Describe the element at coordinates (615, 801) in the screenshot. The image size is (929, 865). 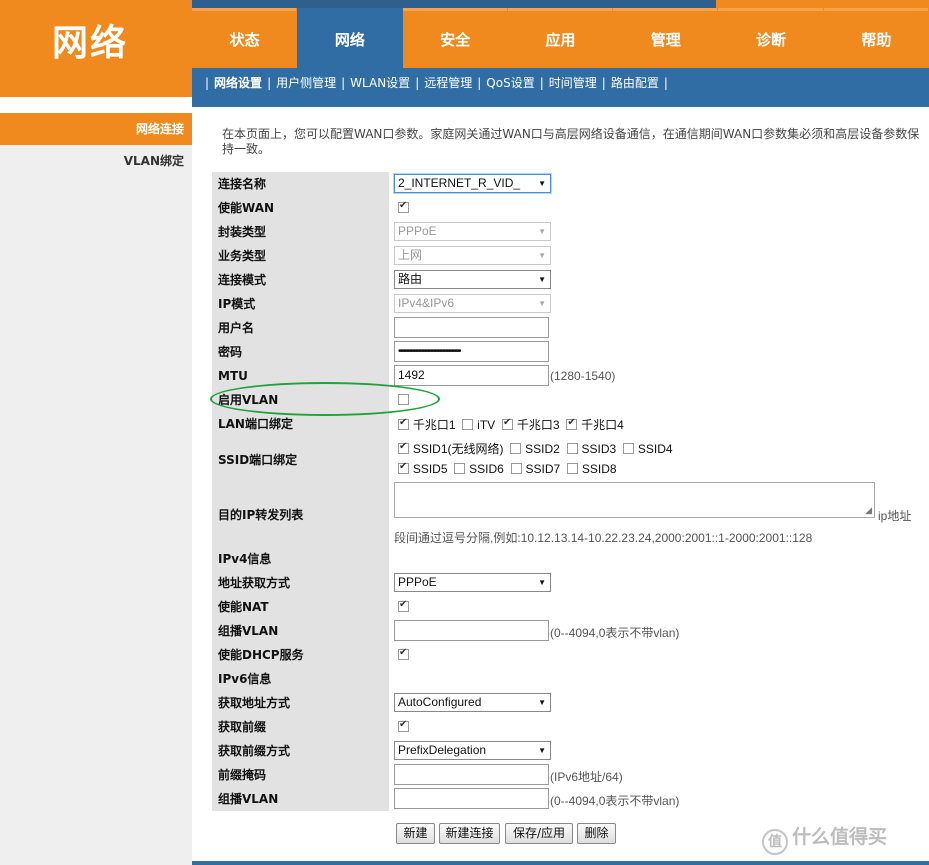
I see `multicast-vlan6-hint: (0--4094,0表示不带vlan)` at that location.